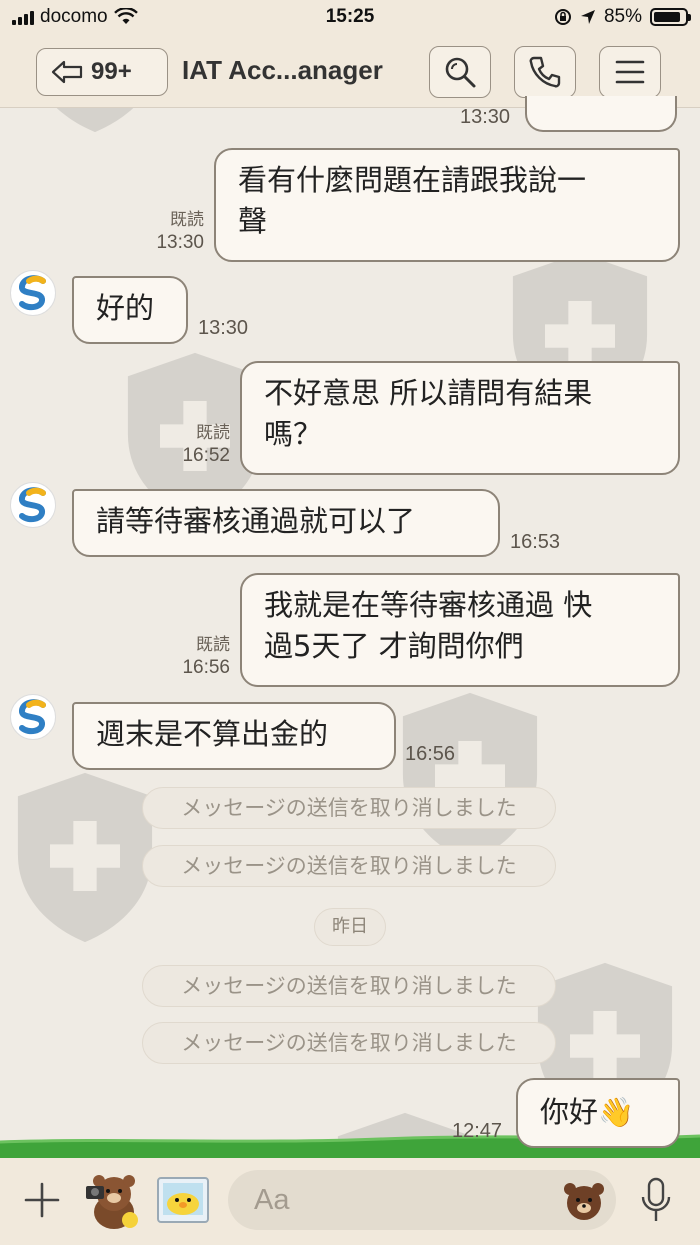 The image size is (700, 1245). I want to click on battery-percent: 85%, so click(622, 16).